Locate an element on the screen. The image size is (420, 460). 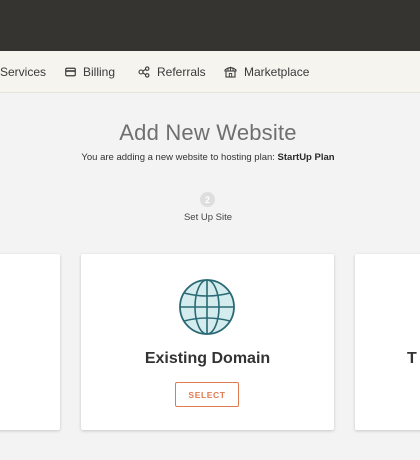
option-card-left is located at coordinates (30, 342).